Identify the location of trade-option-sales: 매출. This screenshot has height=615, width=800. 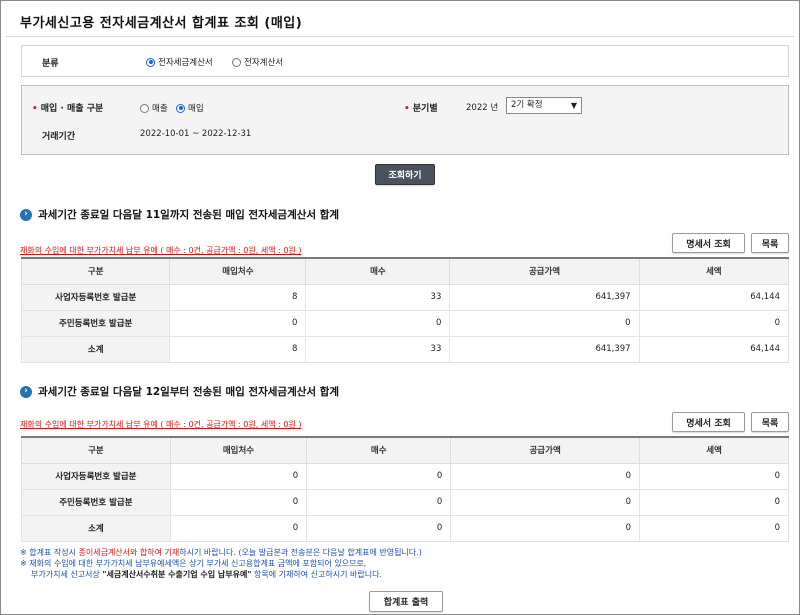
(154, 108).